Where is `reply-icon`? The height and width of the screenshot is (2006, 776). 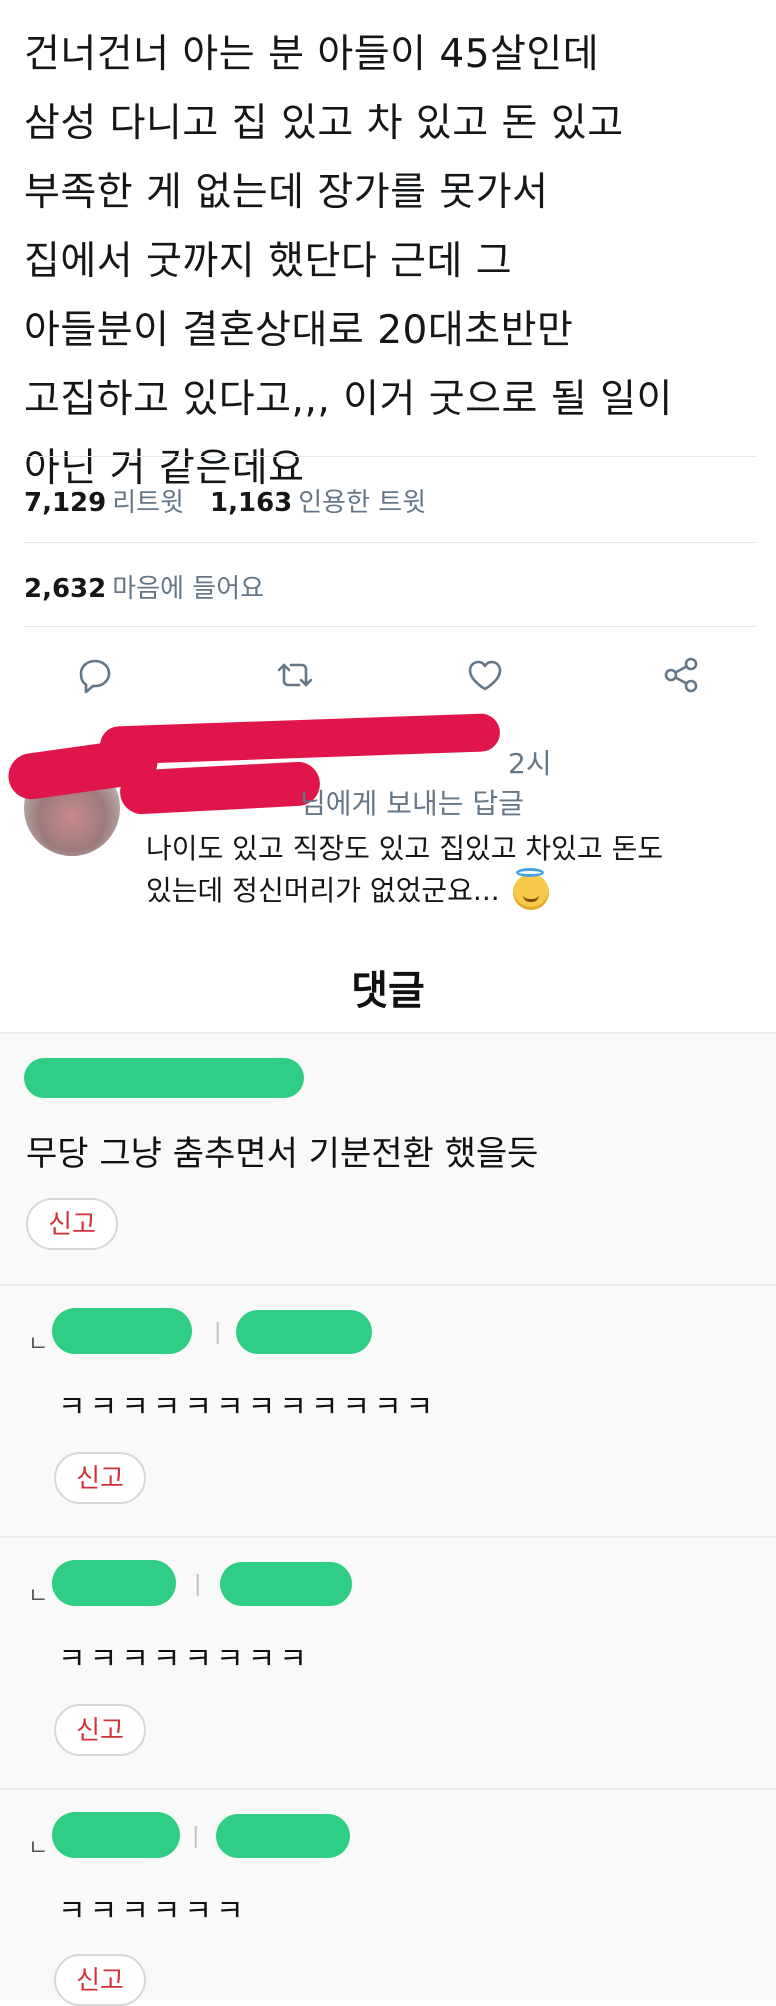 reply-icon is located at coordinates (95, 675).